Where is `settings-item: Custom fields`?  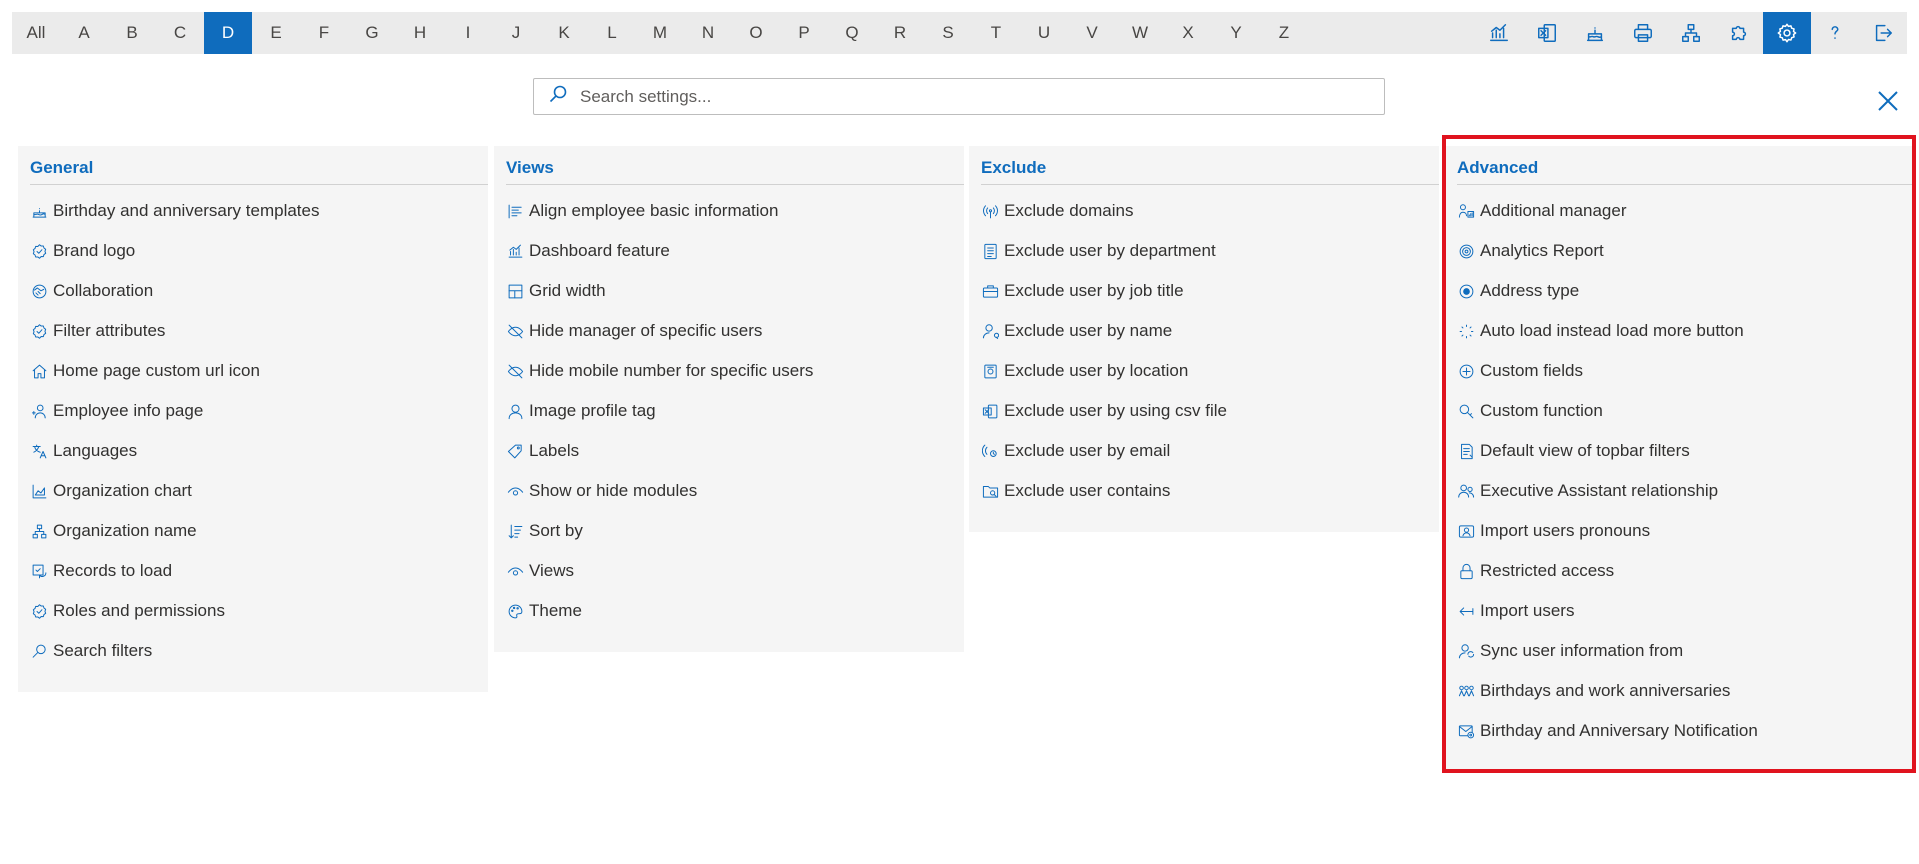
settings-item: Custom fields is located at coordinates (1679, 371).